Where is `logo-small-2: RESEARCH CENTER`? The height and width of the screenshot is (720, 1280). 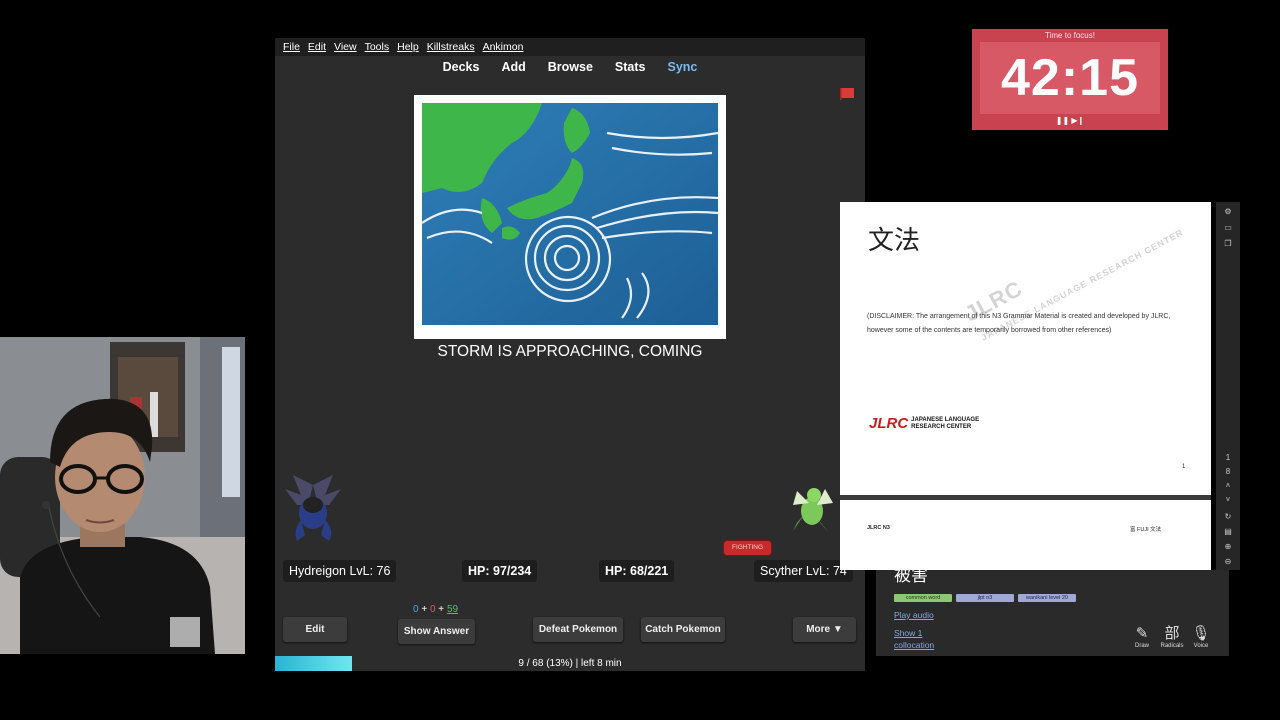
logo-small-2: RESEARCH CENTER is located at coordinates (941, 426).